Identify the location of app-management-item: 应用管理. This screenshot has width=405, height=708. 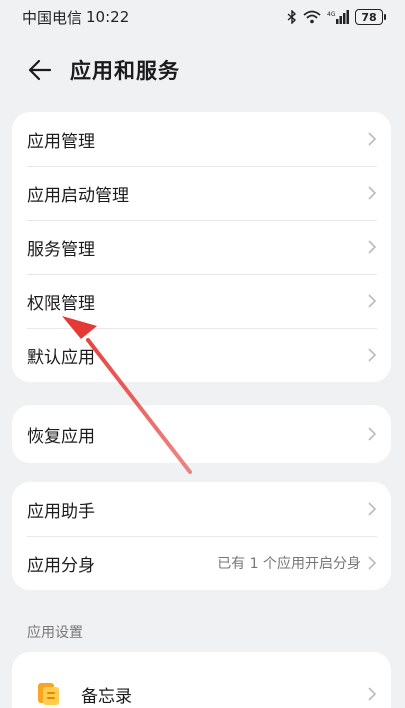
(201, 139).